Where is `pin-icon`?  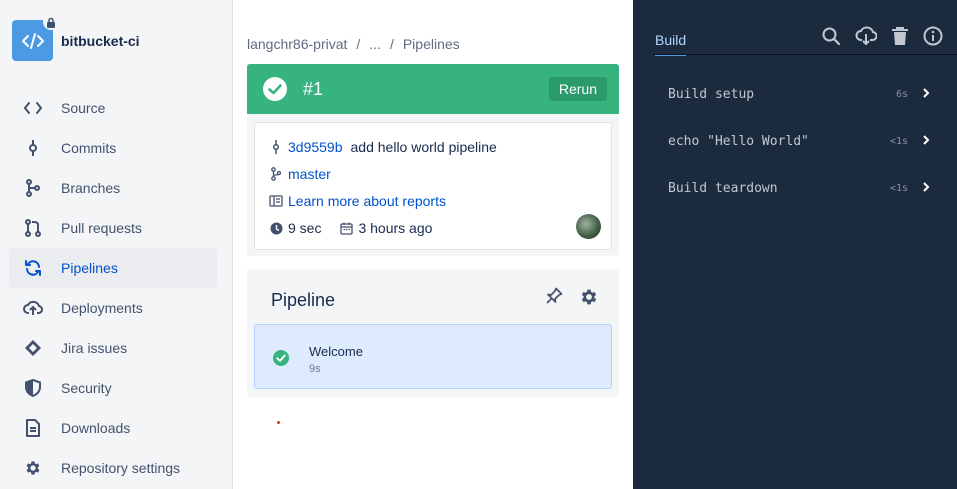 pin-icon is located at coordinates (554, 298).